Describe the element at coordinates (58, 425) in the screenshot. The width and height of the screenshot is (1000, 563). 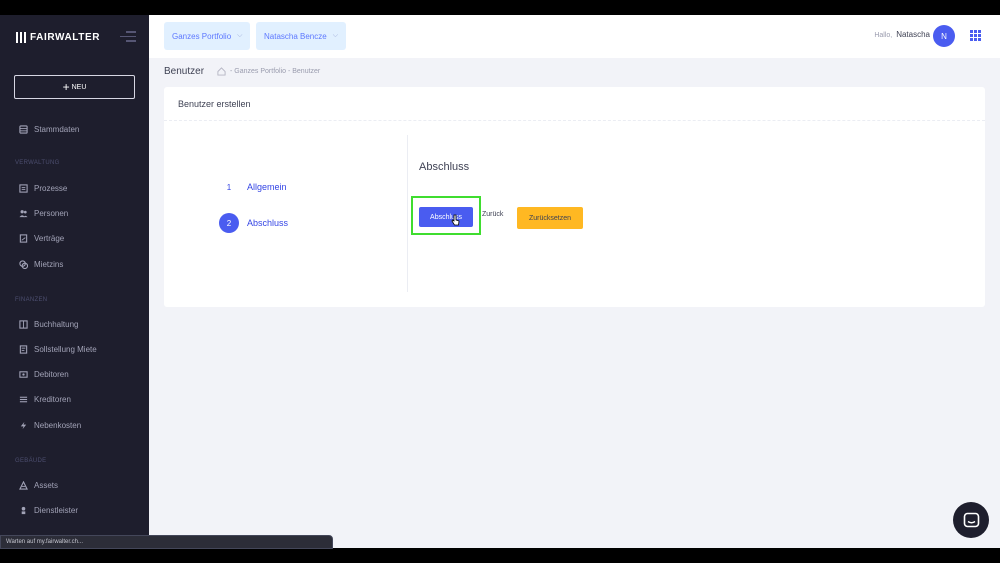
I see `sidebar-item-label: Nebenkosten` at that location.